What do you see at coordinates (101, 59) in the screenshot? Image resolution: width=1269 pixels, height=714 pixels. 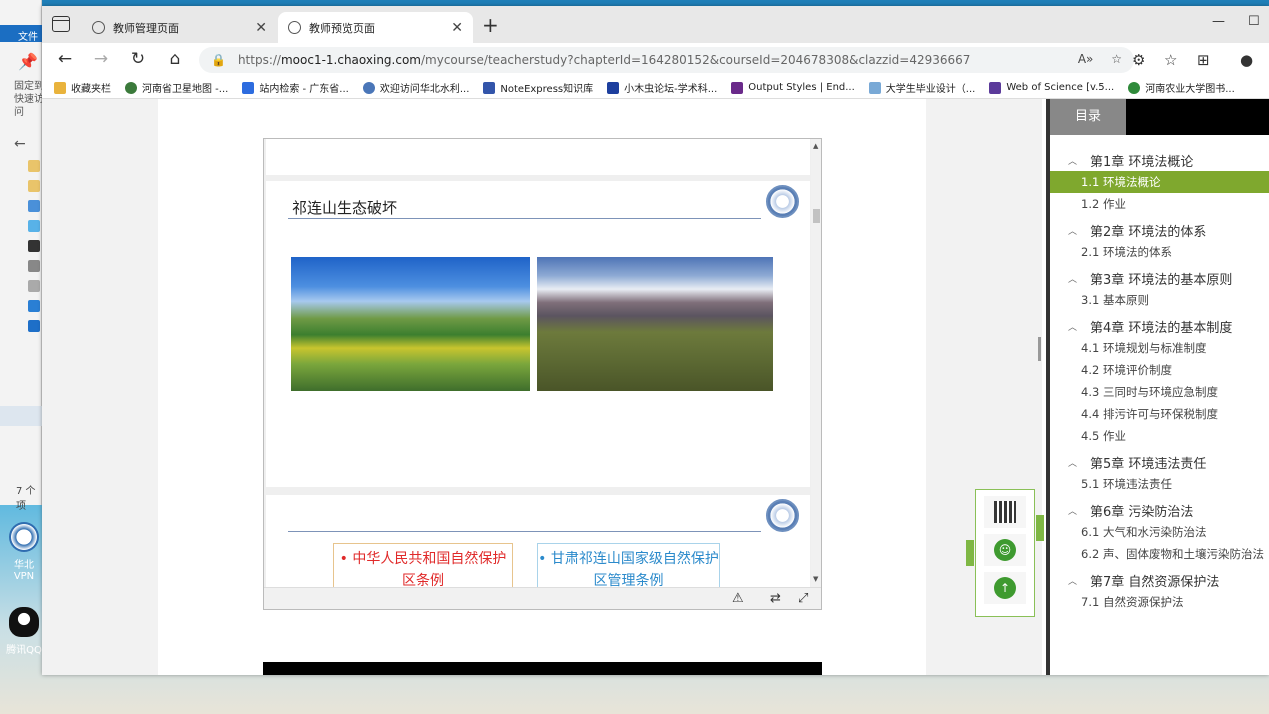 I see `forward-button: →` at bounding box center [101, 59].